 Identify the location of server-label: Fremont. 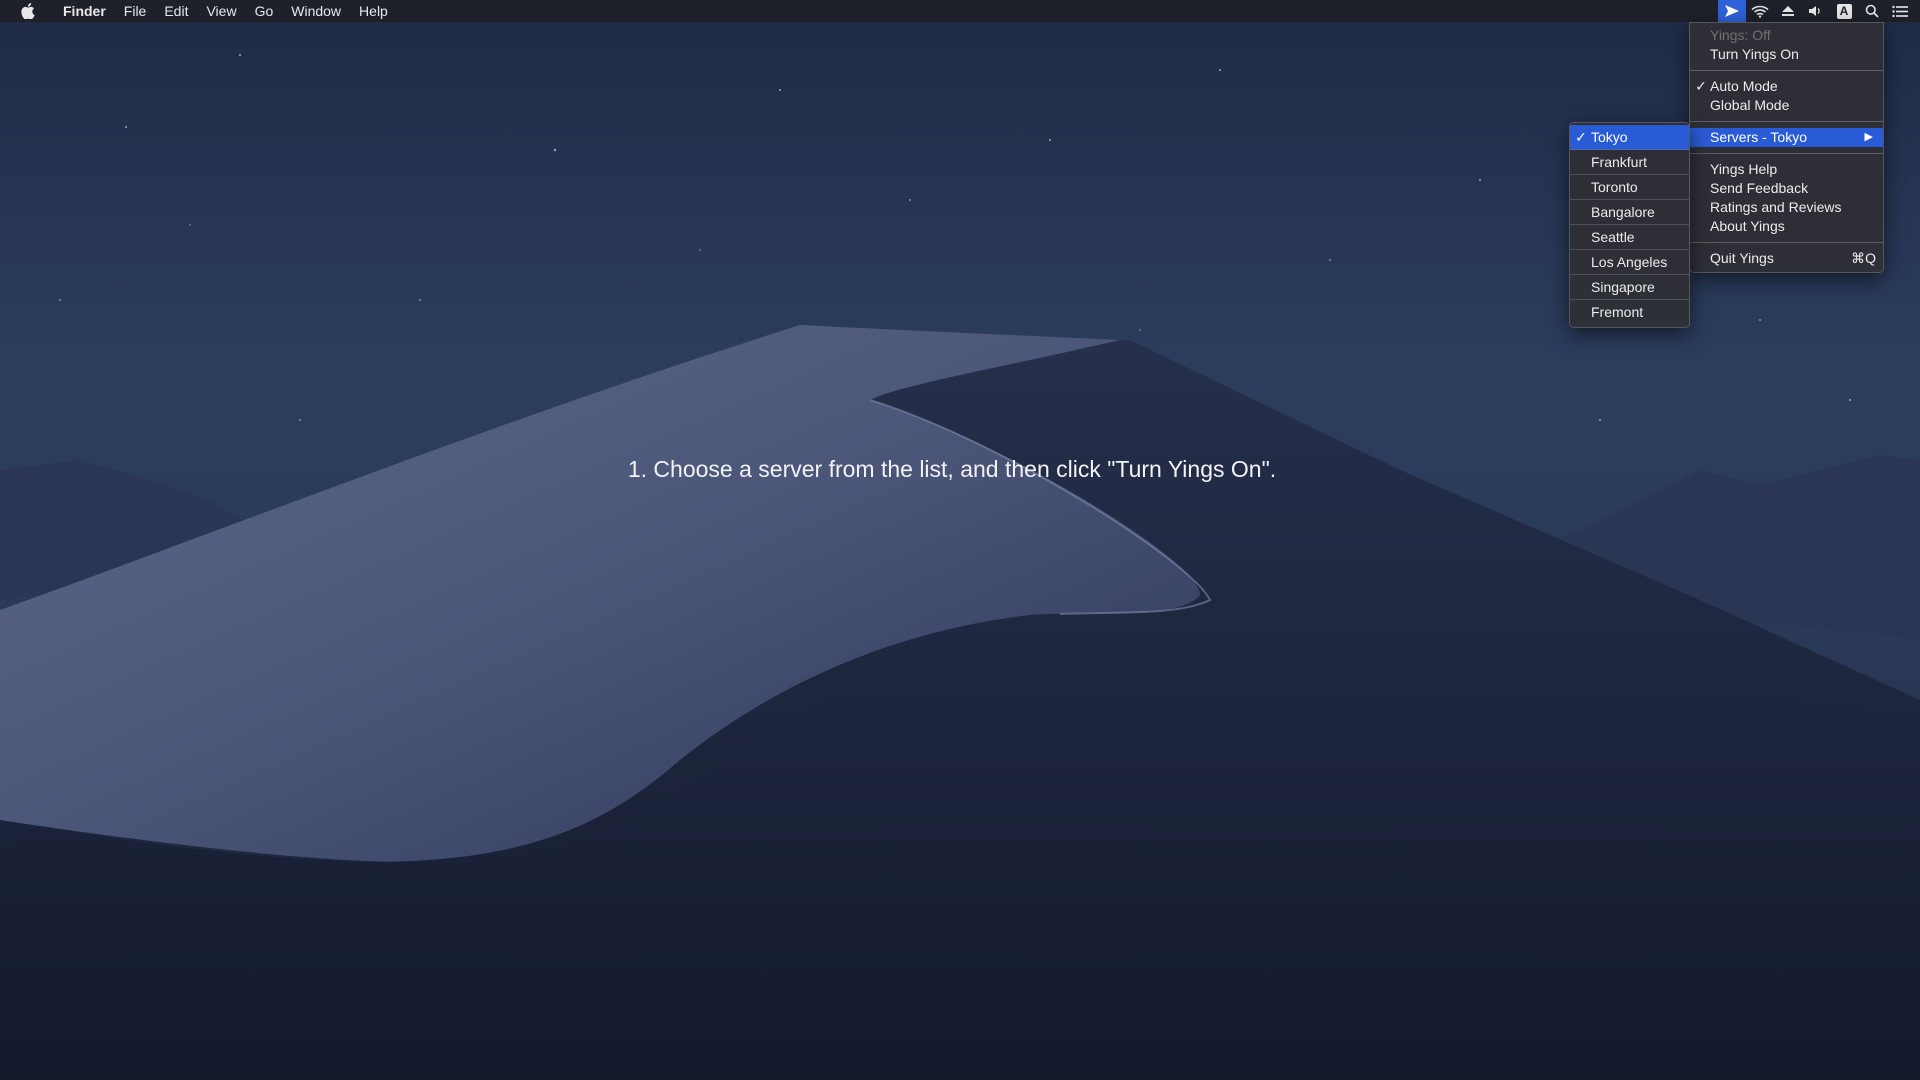
(1617, 312).